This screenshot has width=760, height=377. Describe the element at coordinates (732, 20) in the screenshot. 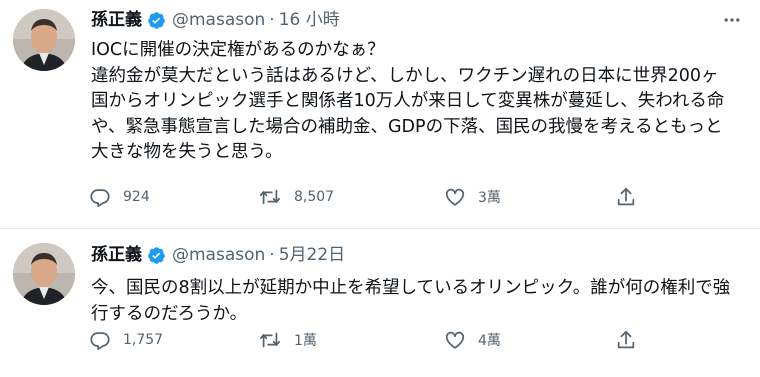

I see `more-icon` at that location.